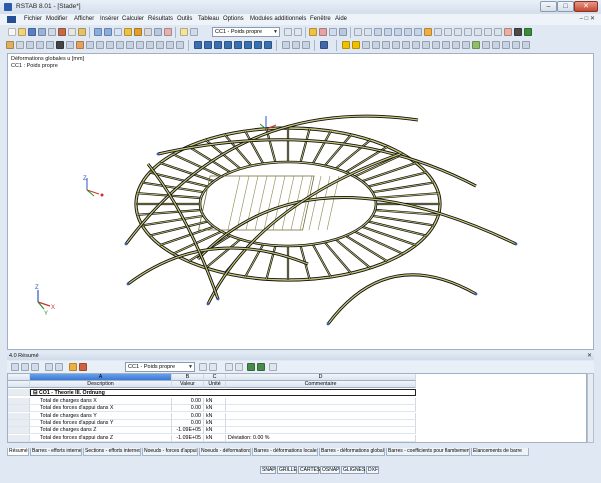  I want to click on deformation-icon, so click(313, 32).